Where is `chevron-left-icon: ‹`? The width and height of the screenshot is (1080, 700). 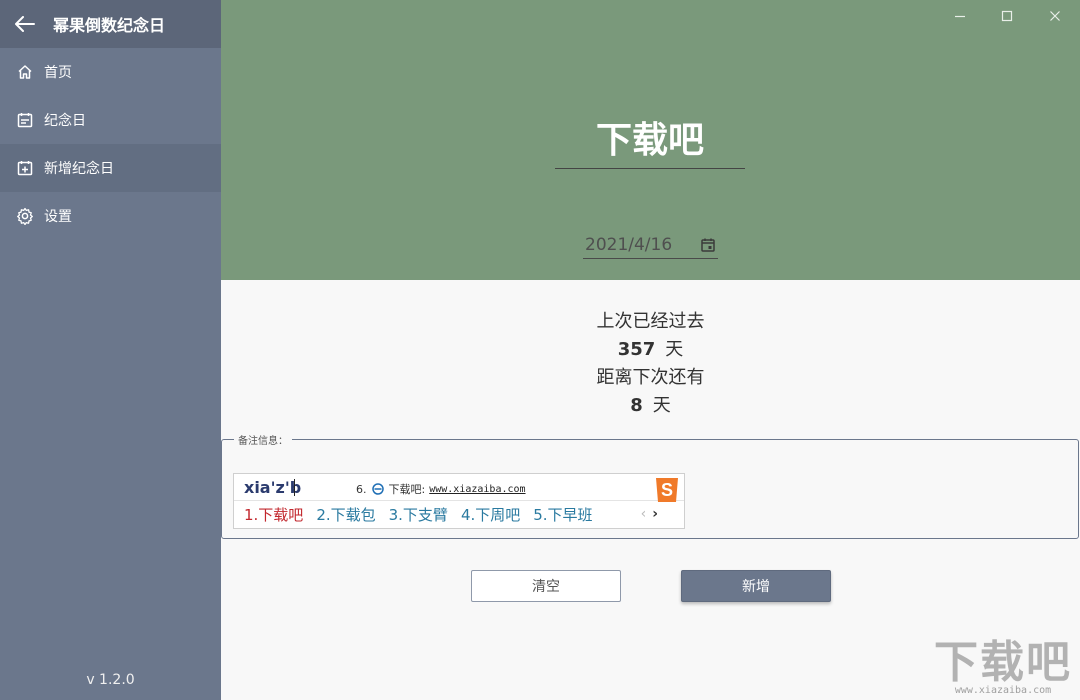
chevron-left-icon: ‹ is located at coordinates (644, 514).